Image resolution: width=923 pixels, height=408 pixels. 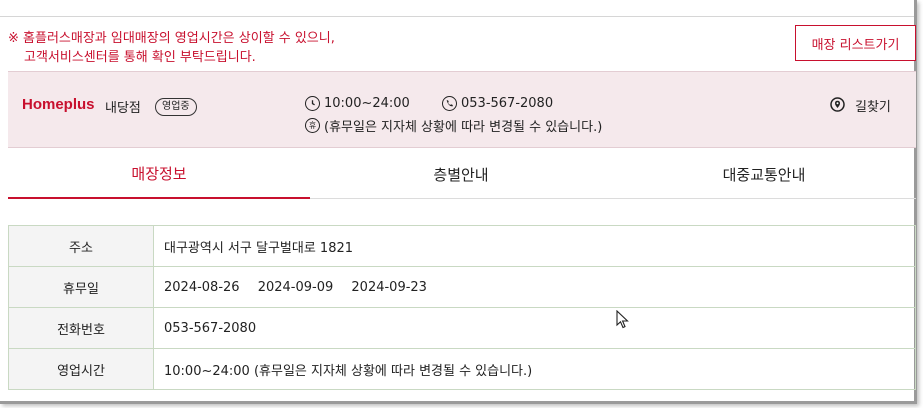 What do you see at coordinates (449, 103) in the screenshot?
I see `phone-icon` at bounding box center [449, 103].